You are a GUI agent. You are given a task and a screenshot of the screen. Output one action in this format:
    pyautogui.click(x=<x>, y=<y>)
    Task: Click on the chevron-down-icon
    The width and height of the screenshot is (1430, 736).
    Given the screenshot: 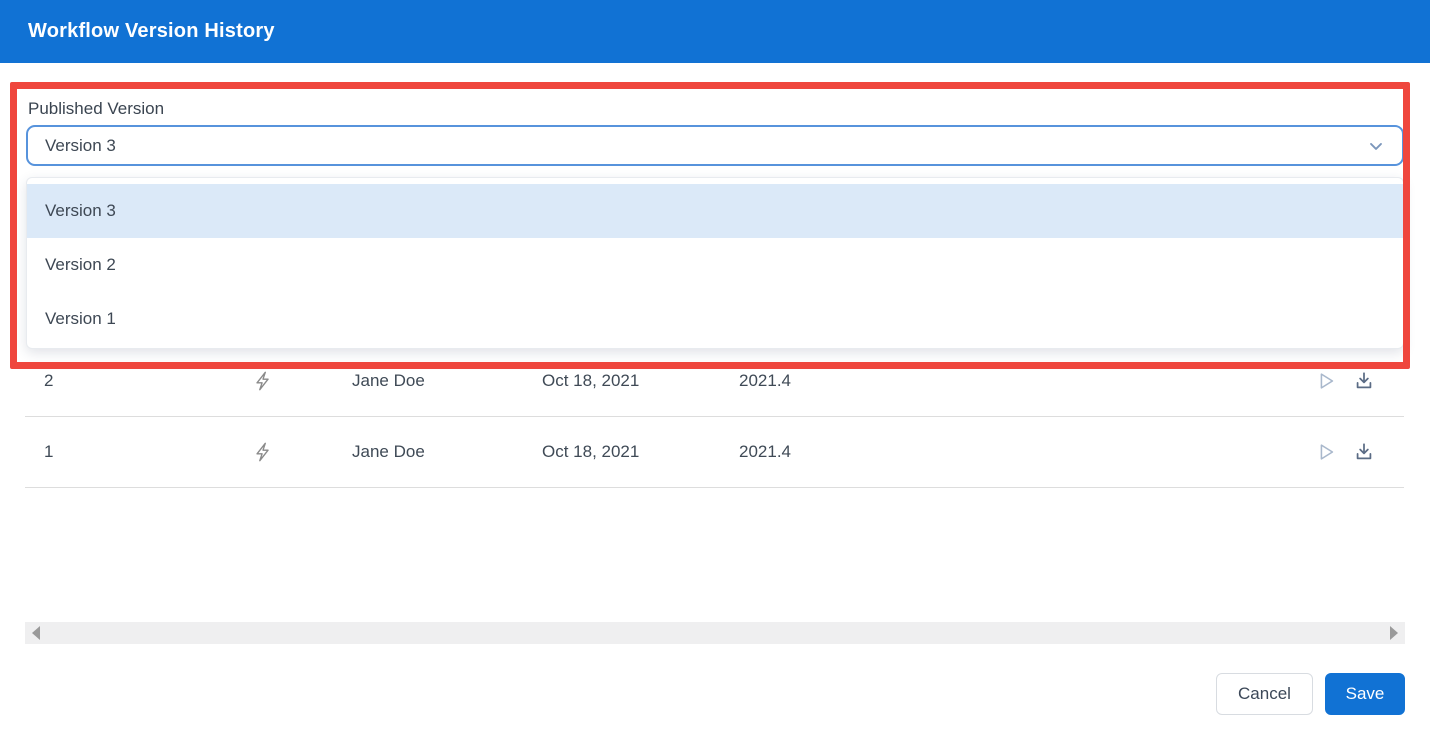 What is the action you would take?
    pyautogui.click(x=1376, y=146)
    